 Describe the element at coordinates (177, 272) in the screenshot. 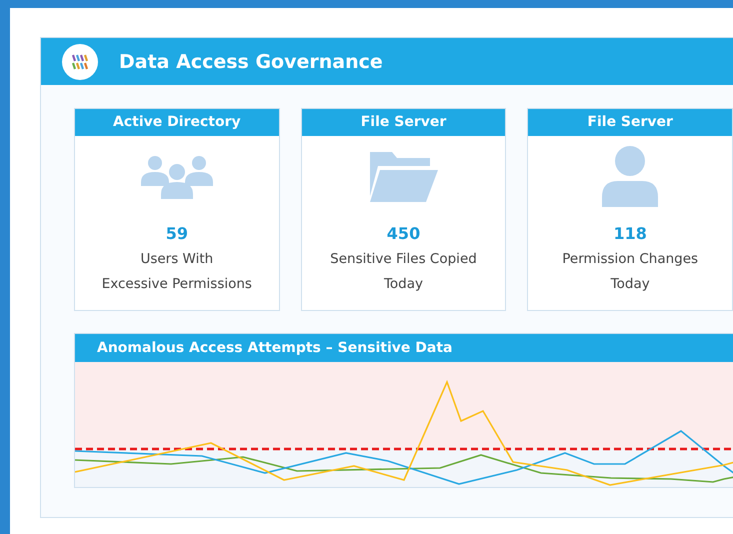

I see `stat-label: Users With Excessive Permissions` at that location.